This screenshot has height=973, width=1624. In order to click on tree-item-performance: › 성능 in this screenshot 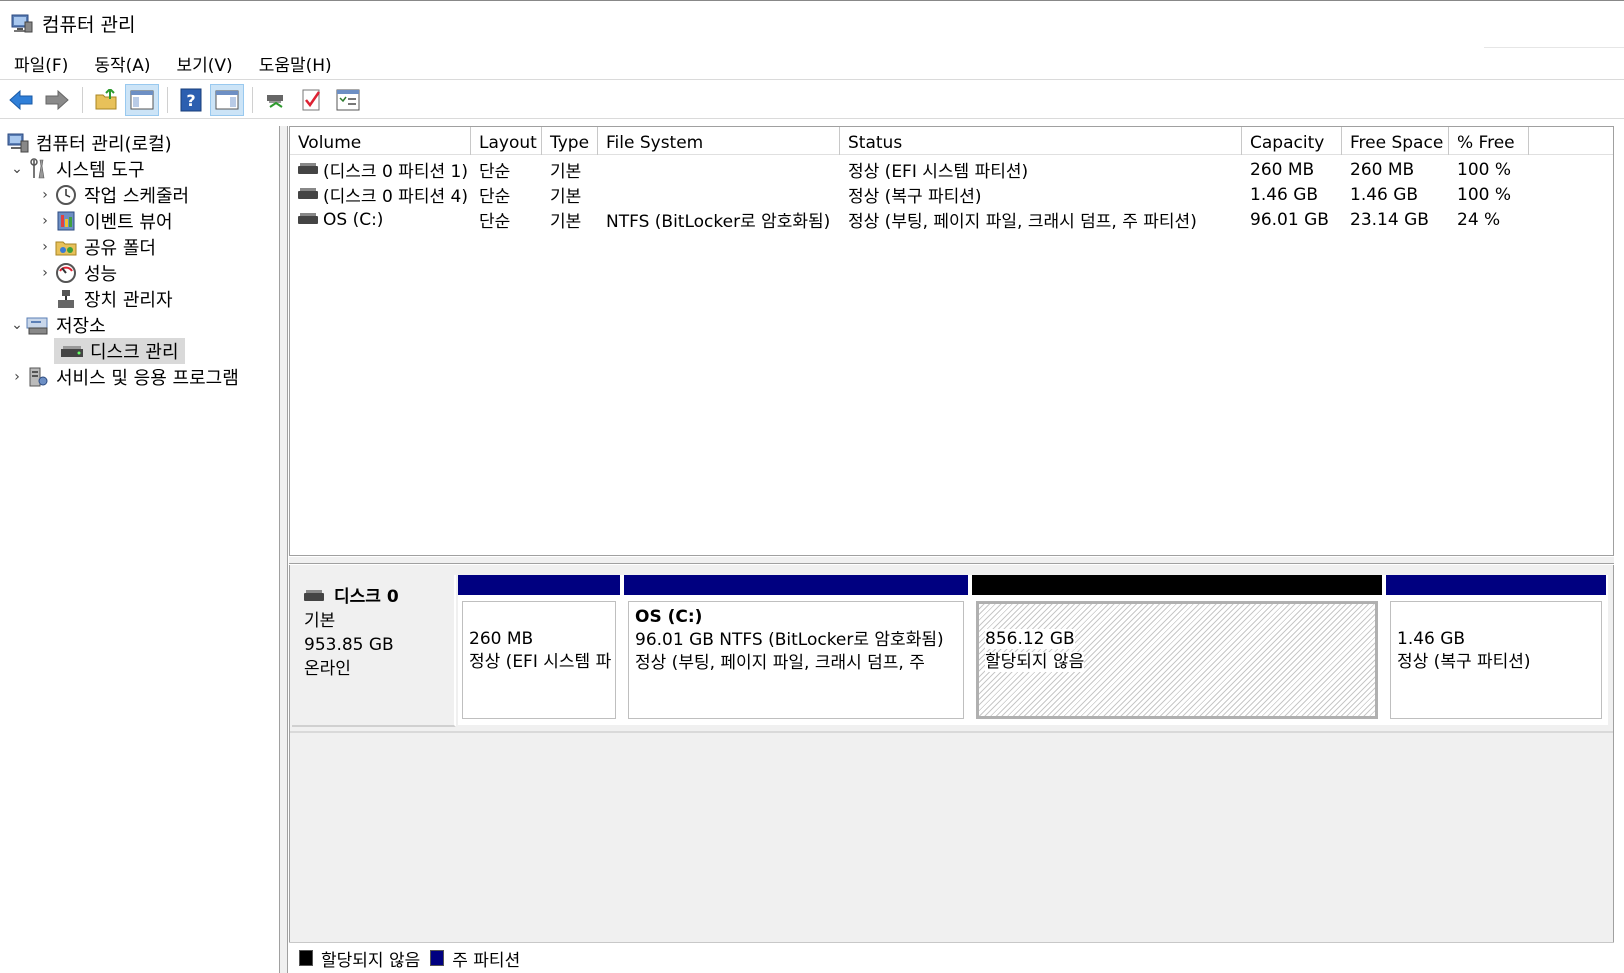, I will do `click(76, 273)`.